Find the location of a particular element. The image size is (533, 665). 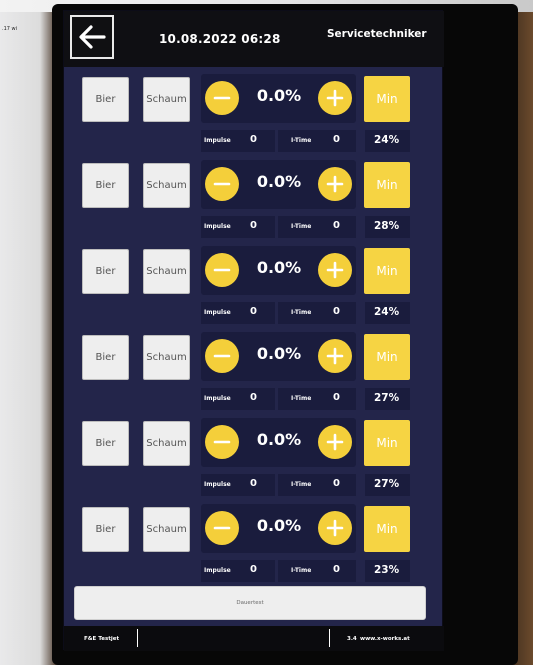

photo-note-text: .17 wi is located at coordinates (10, 29).